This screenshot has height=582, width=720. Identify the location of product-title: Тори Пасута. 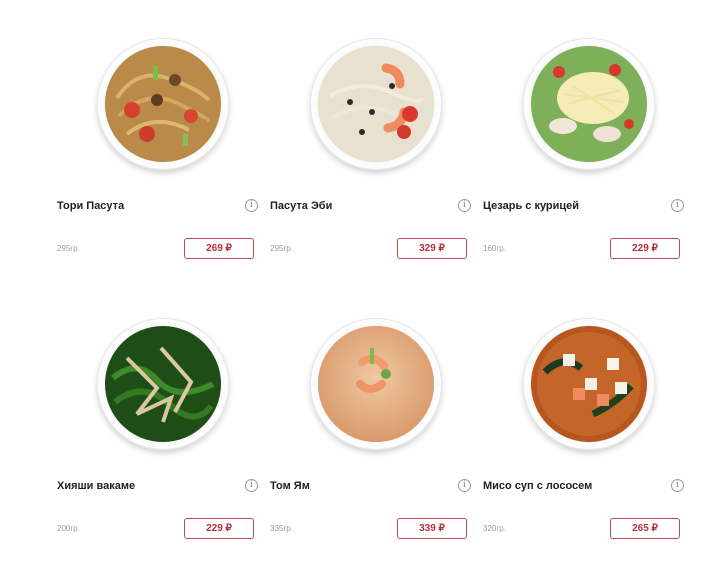
(90, 206).